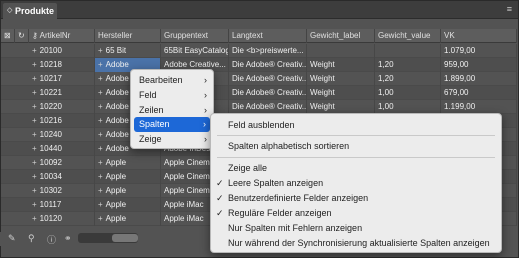  What do you see at coordinates (62, 65) in the screenshot?
I see `table-cell-artikelnr: +10218` at bounding box center [62, 65].